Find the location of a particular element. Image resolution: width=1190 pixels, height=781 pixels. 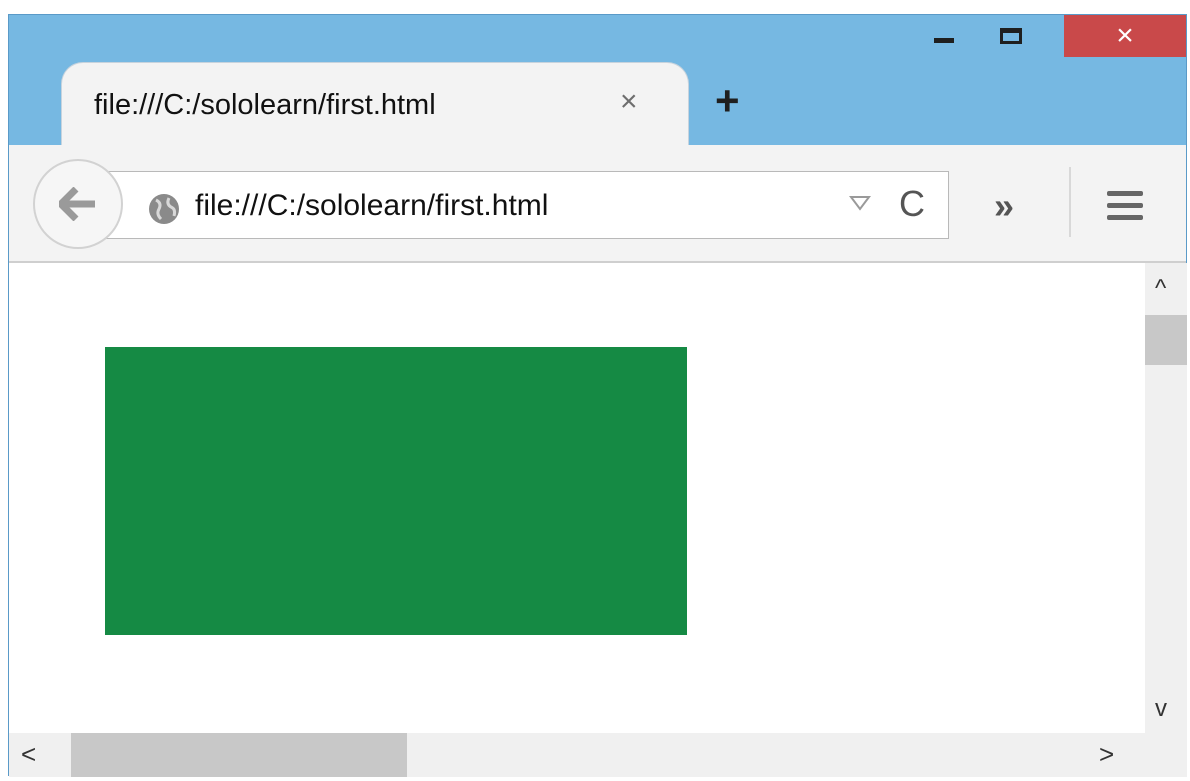

new-tab-button: + is located at coordinates (727, 101).